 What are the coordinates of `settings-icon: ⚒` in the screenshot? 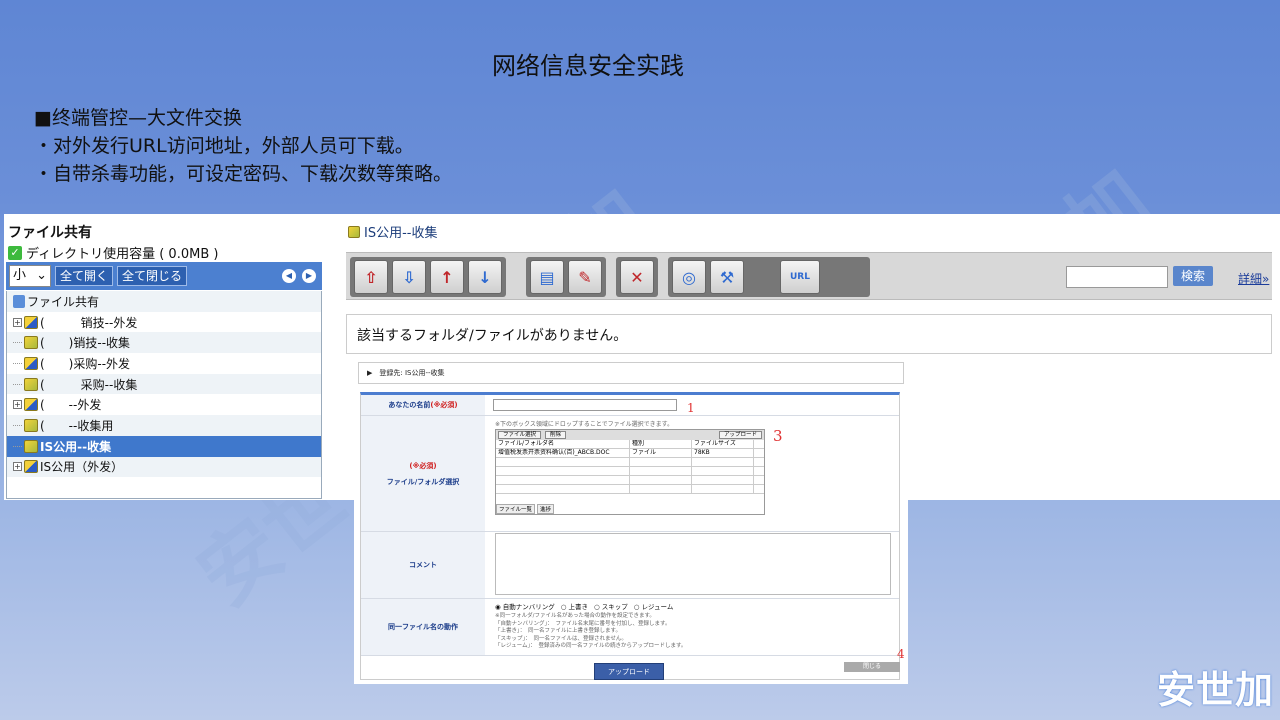 It's located at (727, 277).